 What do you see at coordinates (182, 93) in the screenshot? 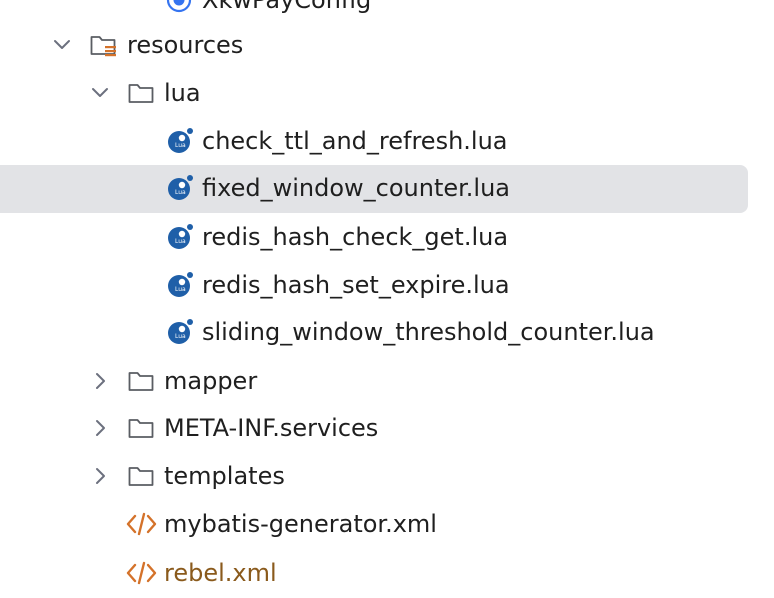
I see `tree-item-label: lua` at bounding box center [182, 93].